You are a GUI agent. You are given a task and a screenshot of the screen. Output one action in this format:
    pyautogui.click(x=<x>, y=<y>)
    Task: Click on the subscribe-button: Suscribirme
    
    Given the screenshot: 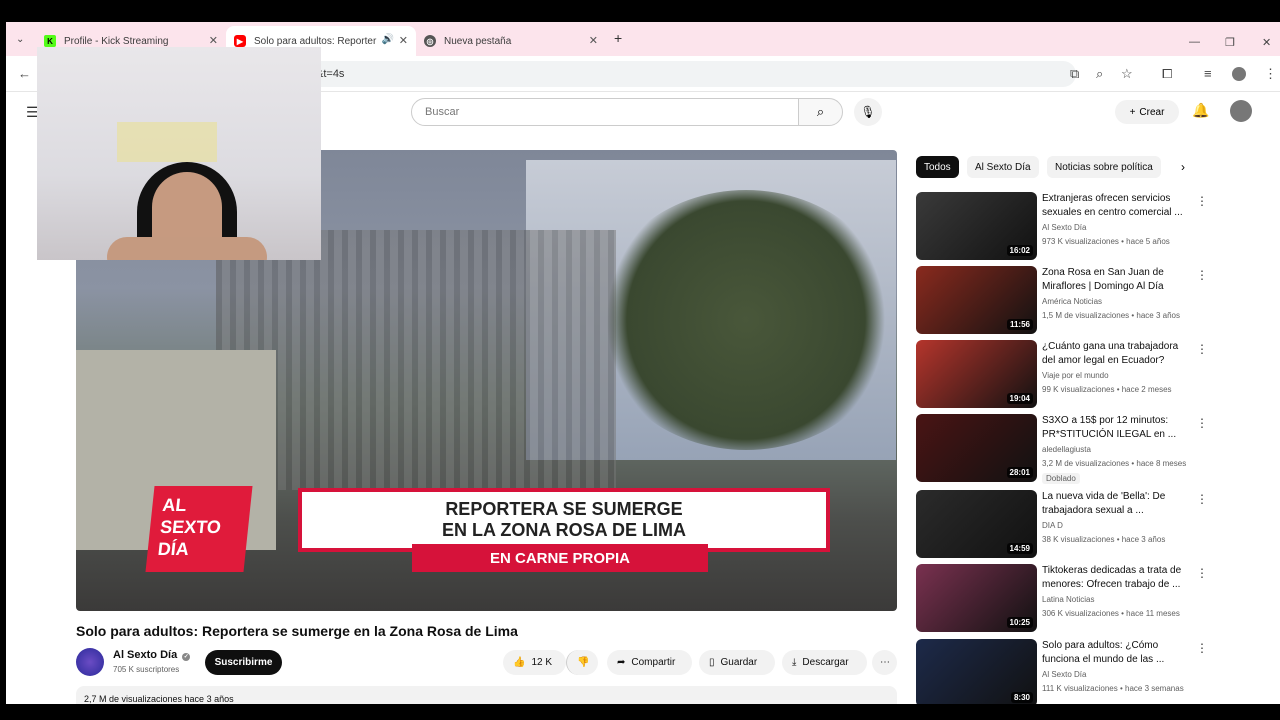 What is the action you would take?
    pyautogui.click(x=243, y=662)
    